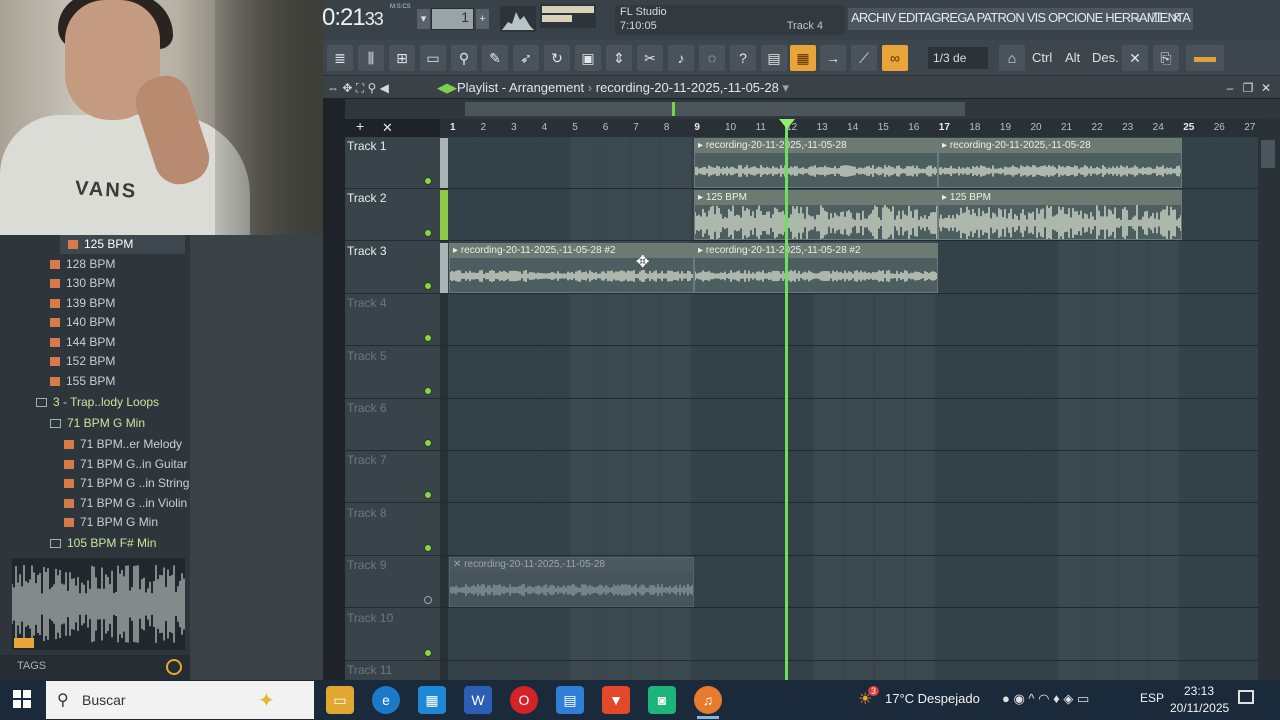  I want to click on playhead, so click(786, 399).